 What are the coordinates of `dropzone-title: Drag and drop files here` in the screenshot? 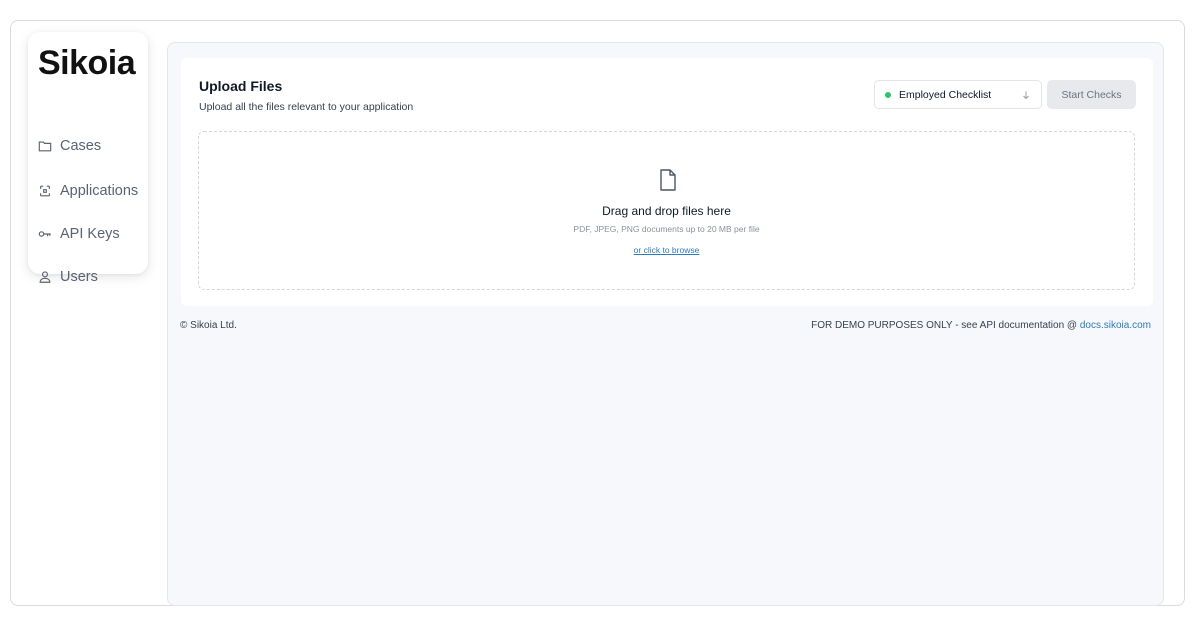 It's located at (666, 211).